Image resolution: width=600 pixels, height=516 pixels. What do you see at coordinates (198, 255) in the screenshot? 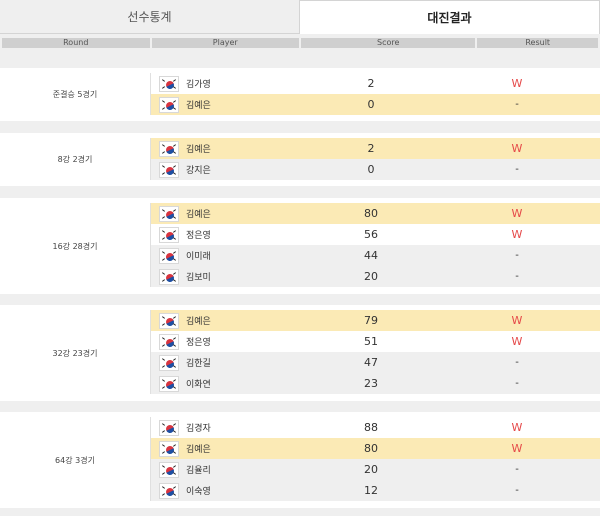
I see `player-name: 이미래` at bounding box center [198, 255].